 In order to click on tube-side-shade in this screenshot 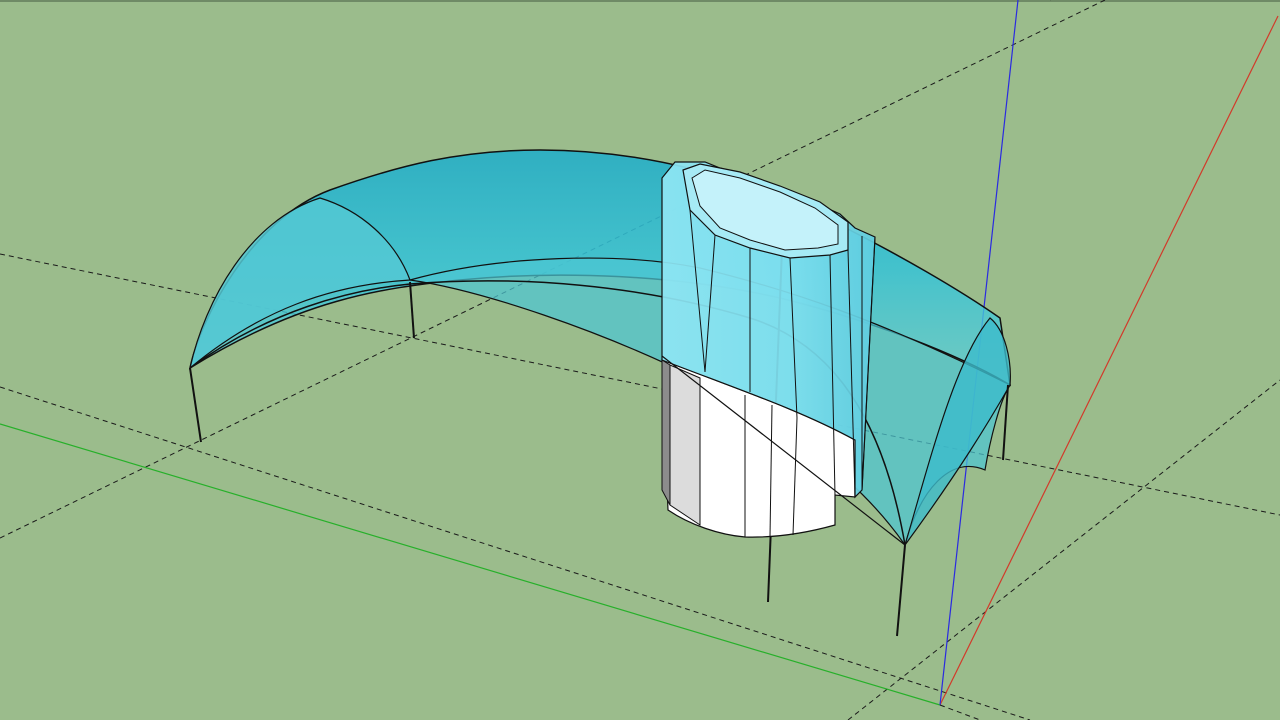, I will do `click(685, 445)`.